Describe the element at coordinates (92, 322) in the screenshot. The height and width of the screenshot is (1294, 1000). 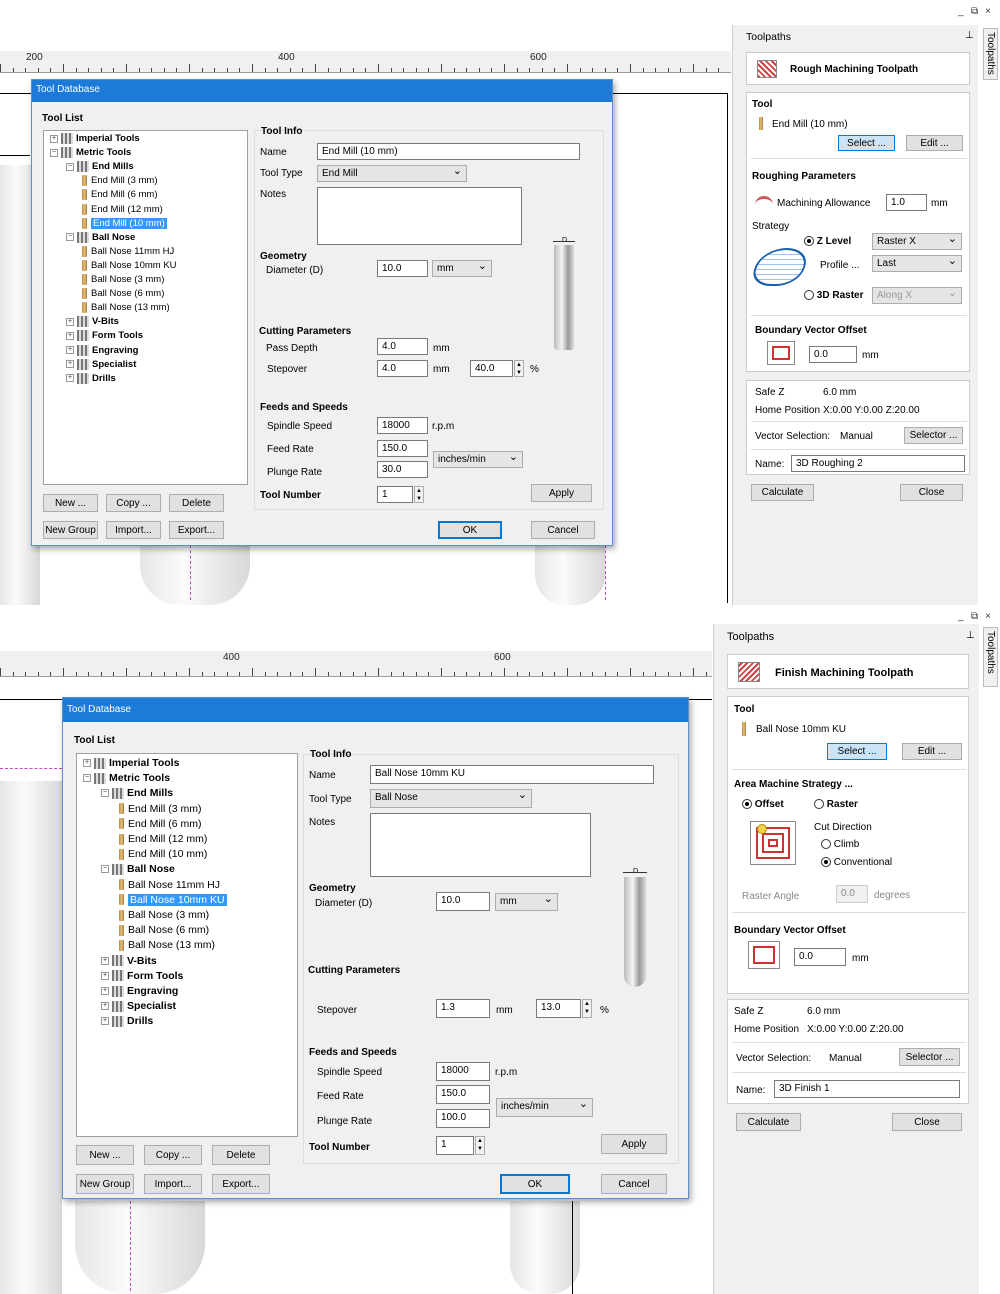
I see `tree-group-item: + V-Bits` at that location.